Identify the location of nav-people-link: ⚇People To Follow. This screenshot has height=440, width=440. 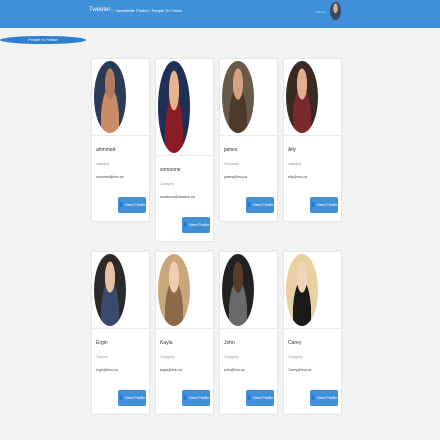
(164, 10).